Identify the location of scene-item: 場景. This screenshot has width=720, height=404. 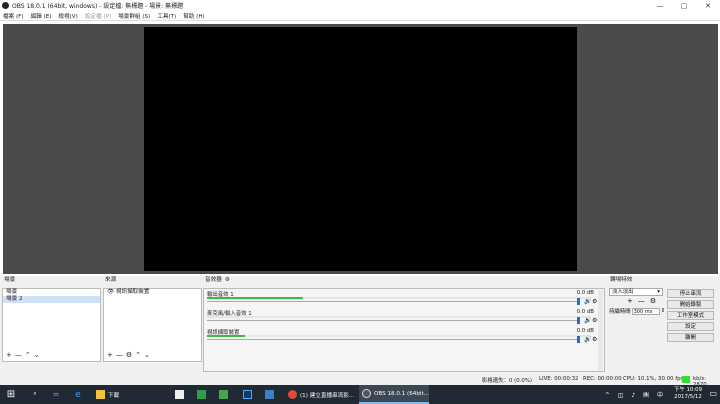
(51, 292).